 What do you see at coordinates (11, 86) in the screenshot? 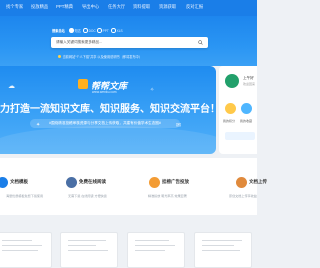
I see `cloud-icon: ☁` at bounding box center [11, 86].